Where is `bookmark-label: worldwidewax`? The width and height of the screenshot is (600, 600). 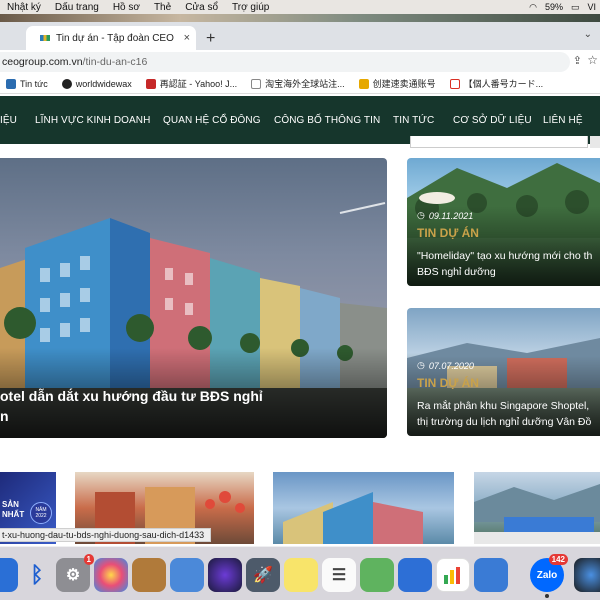 bookmark-label: worldwidewax is located at coordinates (103, 83).